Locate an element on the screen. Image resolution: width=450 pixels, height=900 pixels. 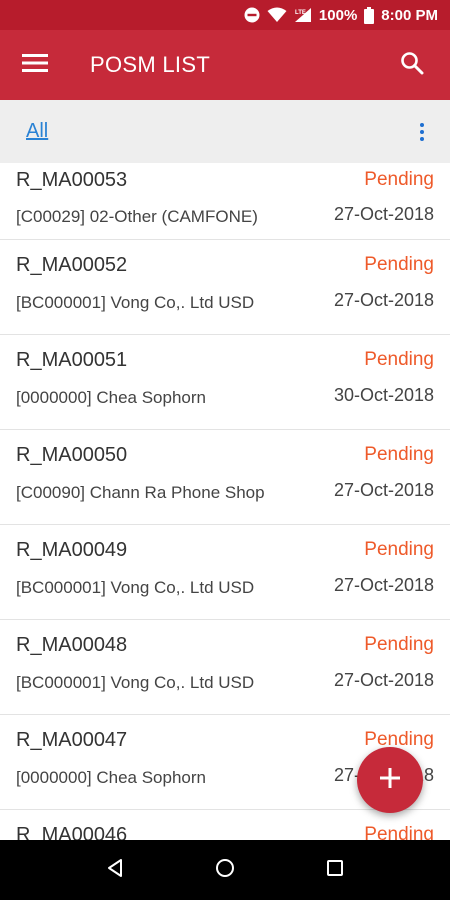
navigation-bar is located at coordinates (225, 870).